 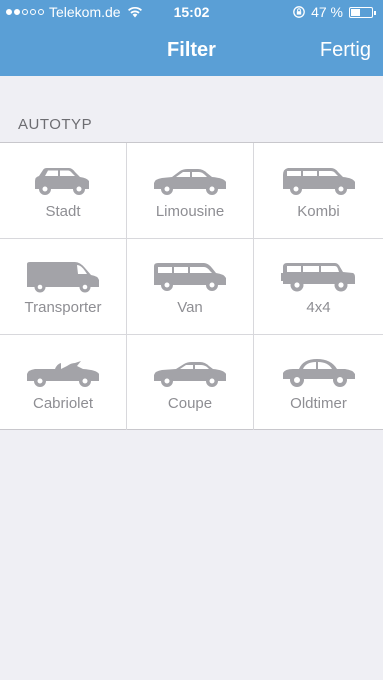 I want to click on sedan-icon, so click(x=190, y=182).